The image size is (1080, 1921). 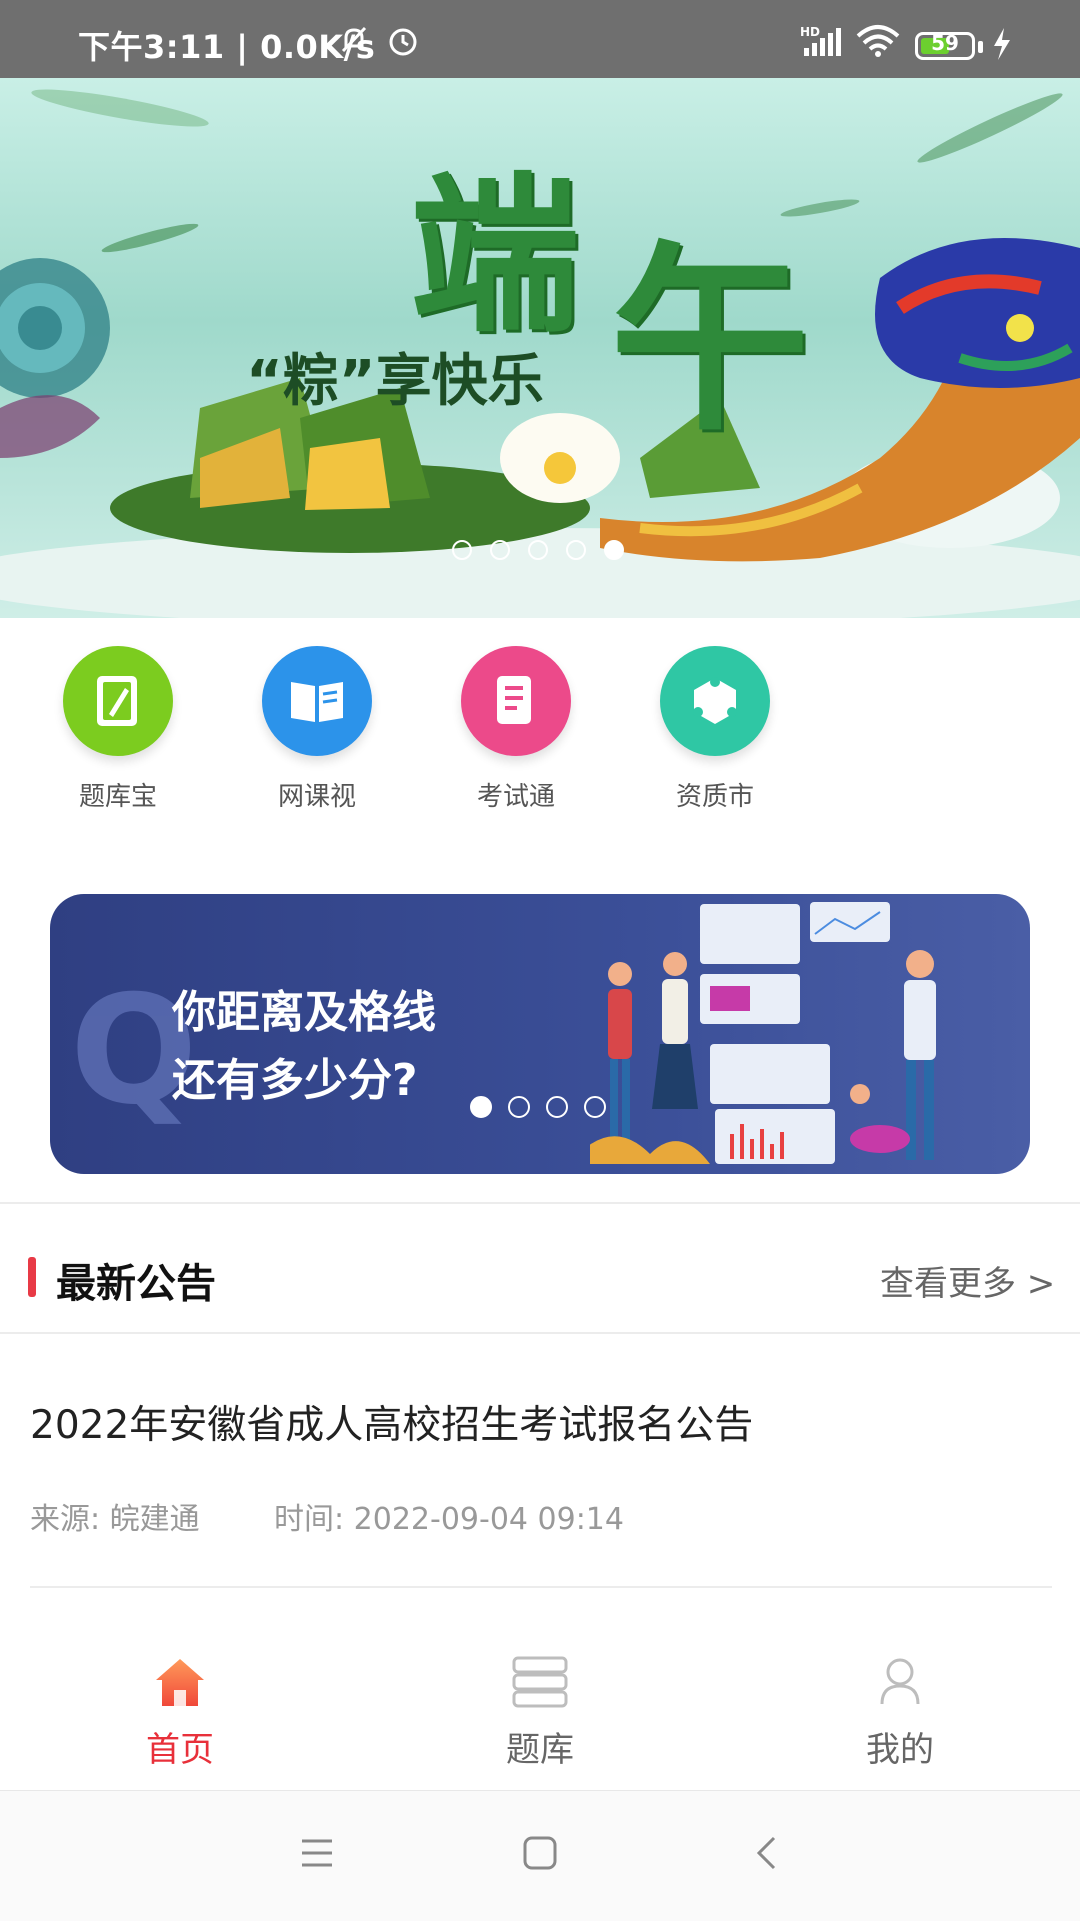 What do you see at coordinates (710, 340) in the screenshot?
I see `banner-char-2: 午` at bounding box center [710, 340].